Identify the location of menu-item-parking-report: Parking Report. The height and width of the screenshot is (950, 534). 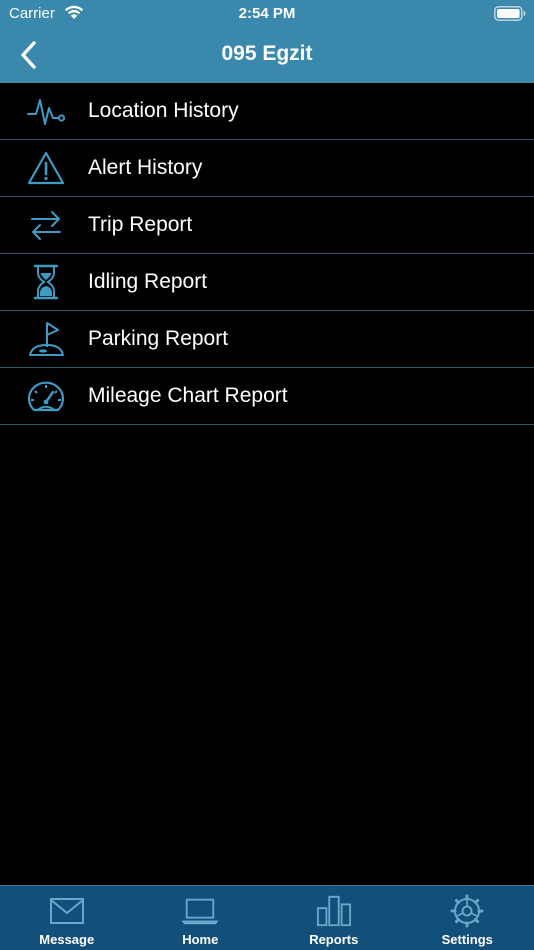
(267, 339).